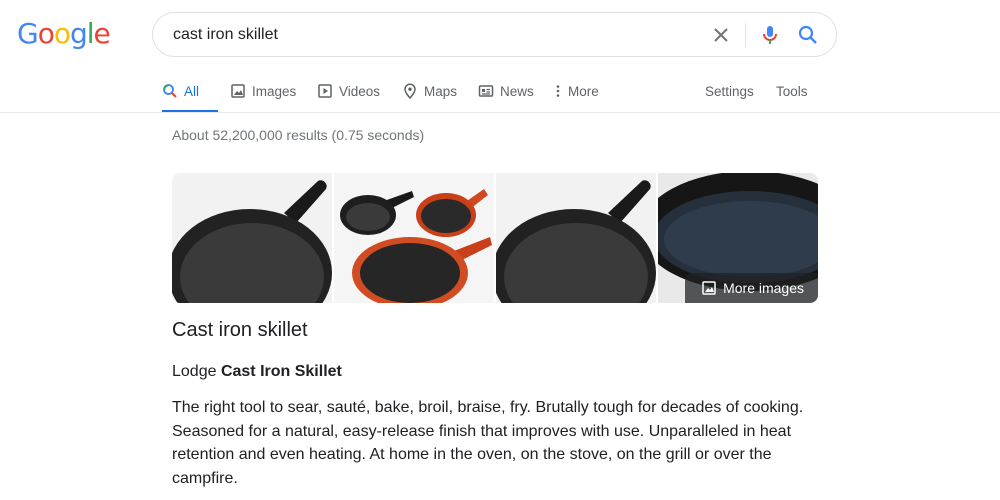  Describe the element at coordinates (274, 91) in the screenshot. I see `tab-label: Images` at that location.